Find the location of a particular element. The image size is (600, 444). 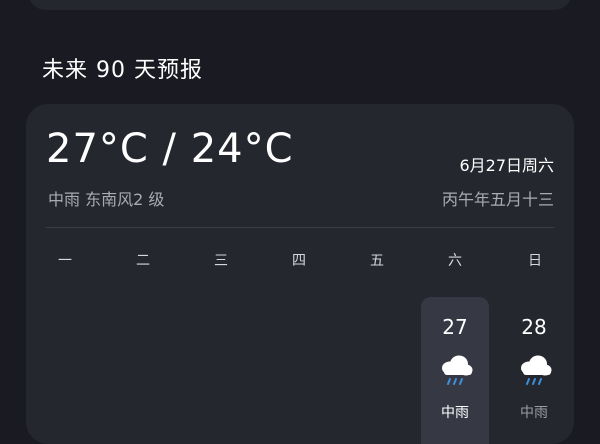

weekday-mon: 一 is located at coordinates (65, 261).